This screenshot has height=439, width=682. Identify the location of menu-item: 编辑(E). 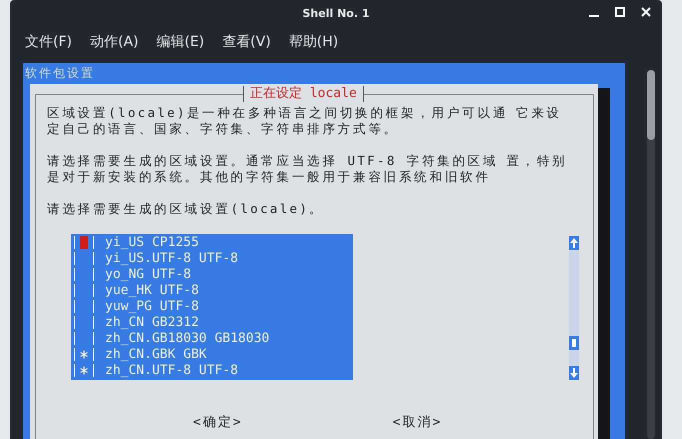
(180, 42).